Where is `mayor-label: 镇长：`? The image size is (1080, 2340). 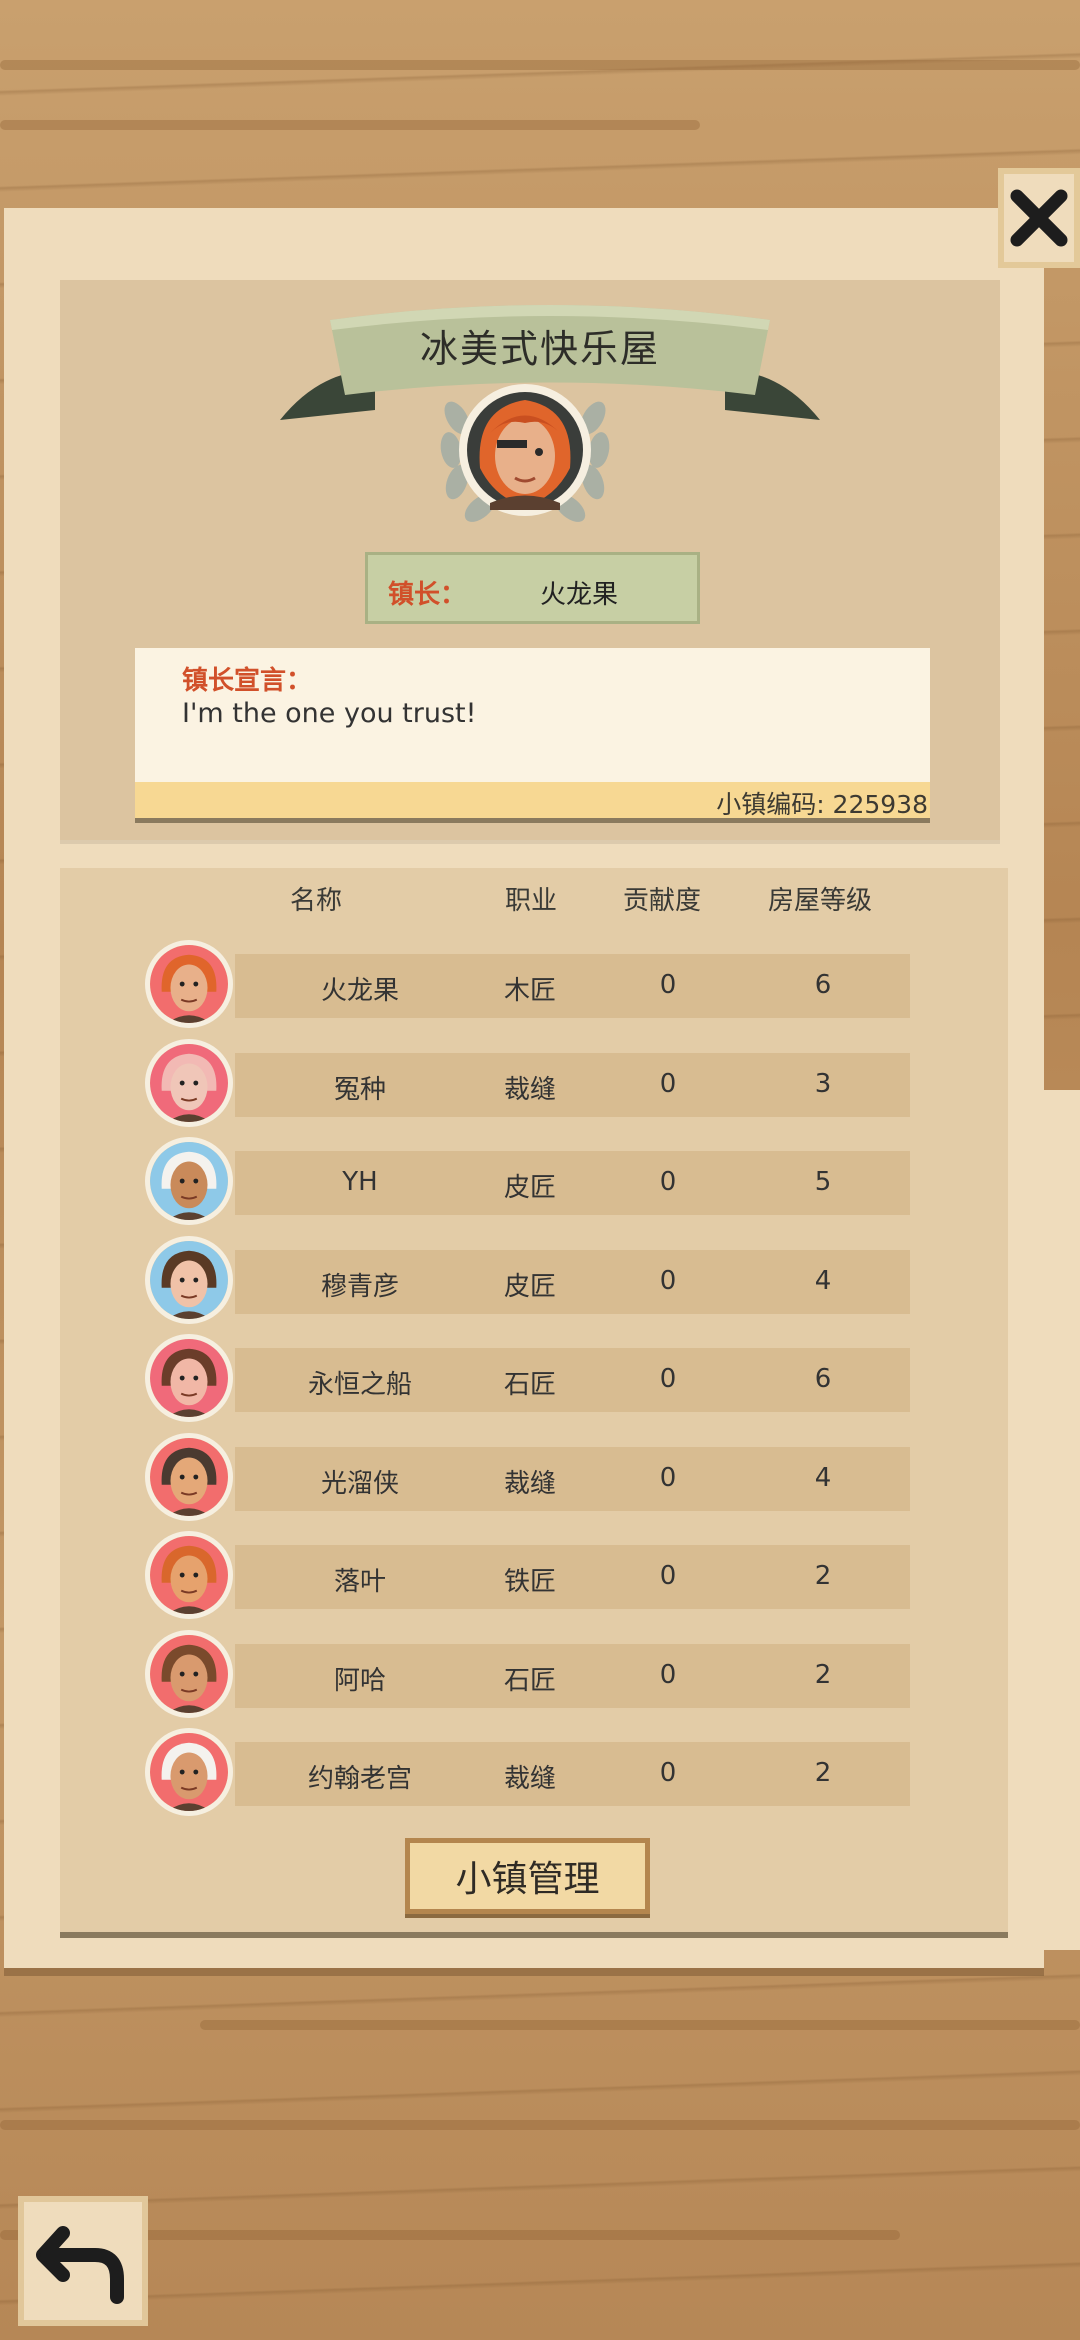 mayor-label: 镇长： is located at coordinates (427, 595).